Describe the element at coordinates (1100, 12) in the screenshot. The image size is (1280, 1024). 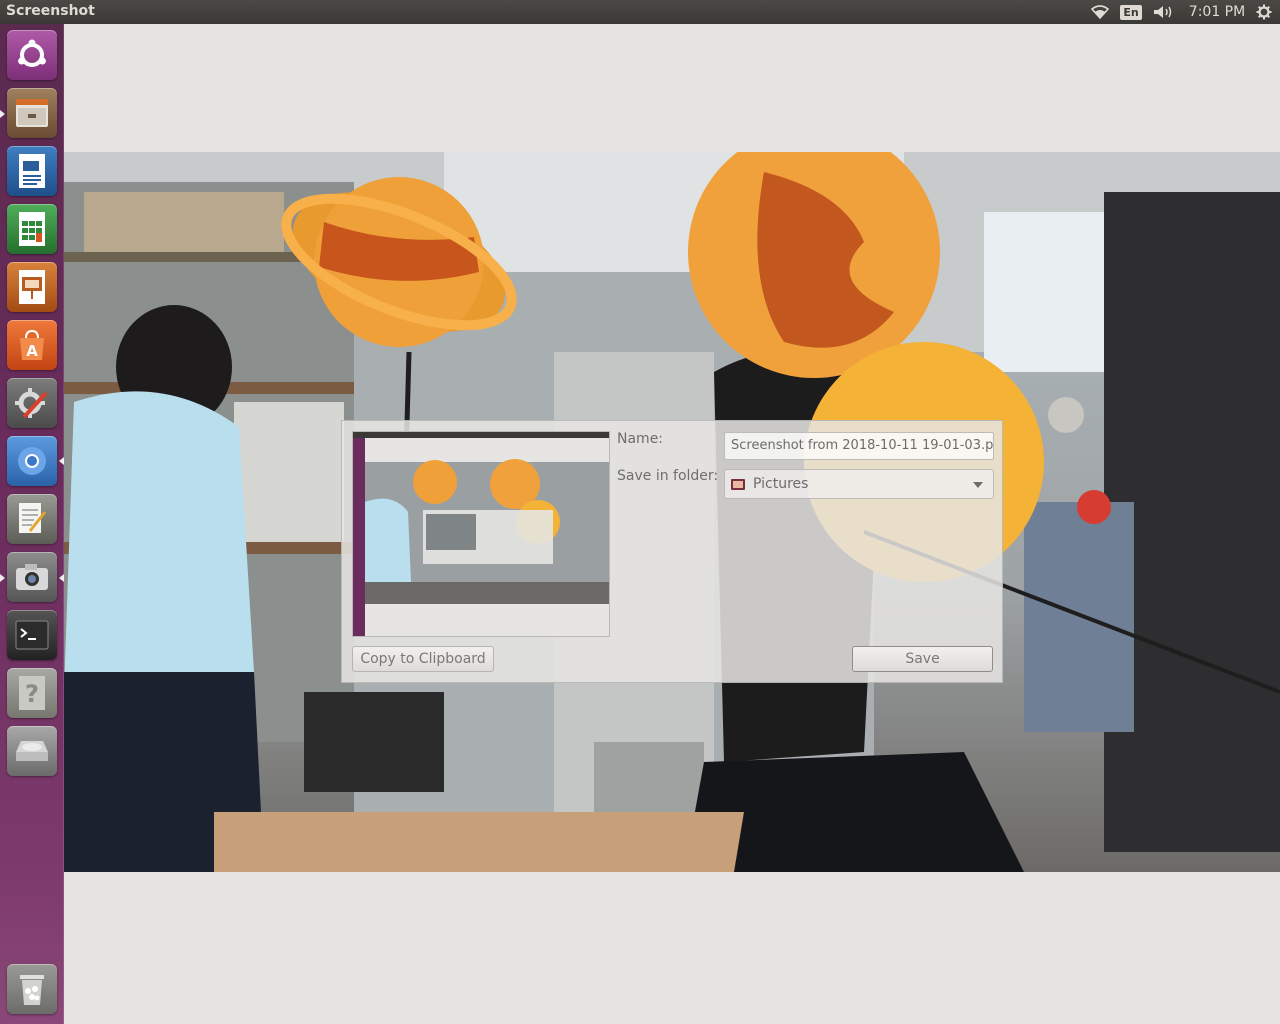
I see `wifi-icon` at that location.